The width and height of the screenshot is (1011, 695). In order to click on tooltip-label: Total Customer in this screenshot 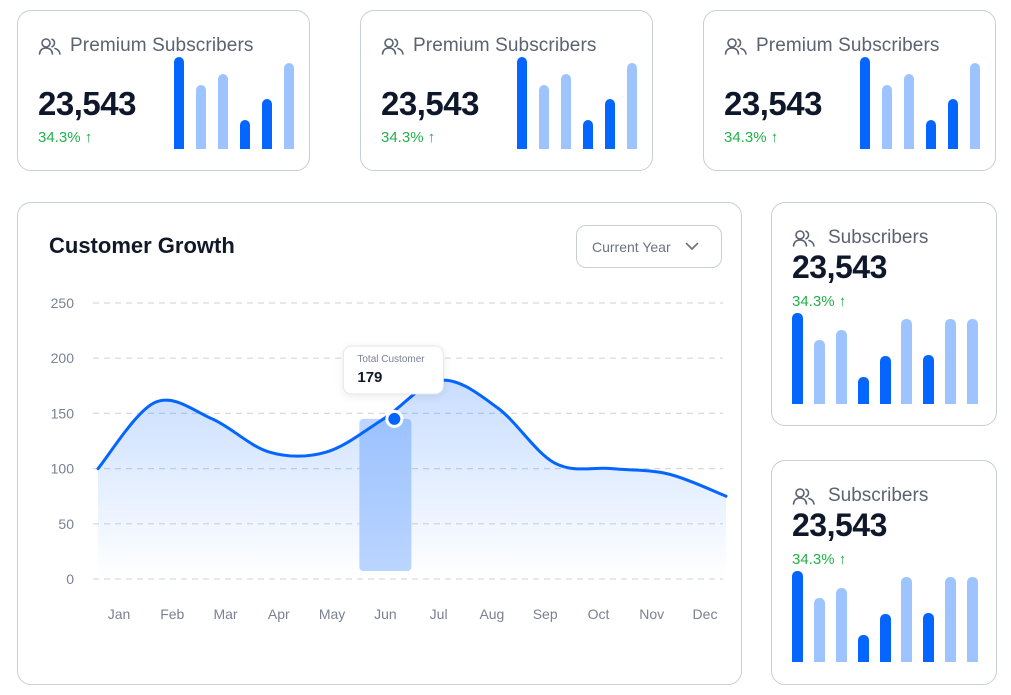, I will do `click(391, 359)`.